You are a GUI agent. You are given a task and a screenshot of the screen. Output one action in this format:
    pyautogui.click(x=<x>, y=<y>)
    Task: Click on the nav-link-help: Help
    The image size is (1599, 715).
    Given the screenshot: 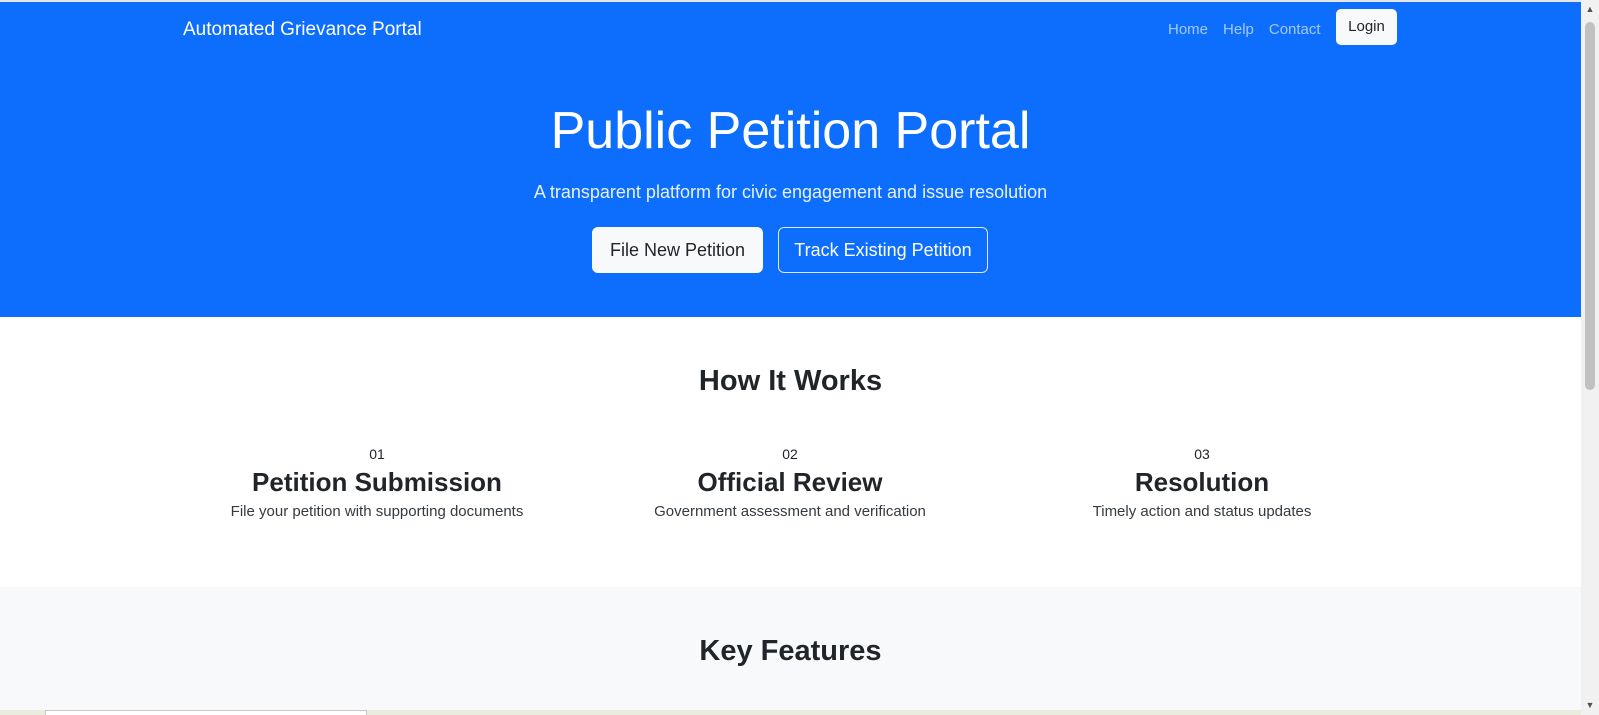 What is the action you would take?
    pyautogui.click(x=1238, y=30)
    